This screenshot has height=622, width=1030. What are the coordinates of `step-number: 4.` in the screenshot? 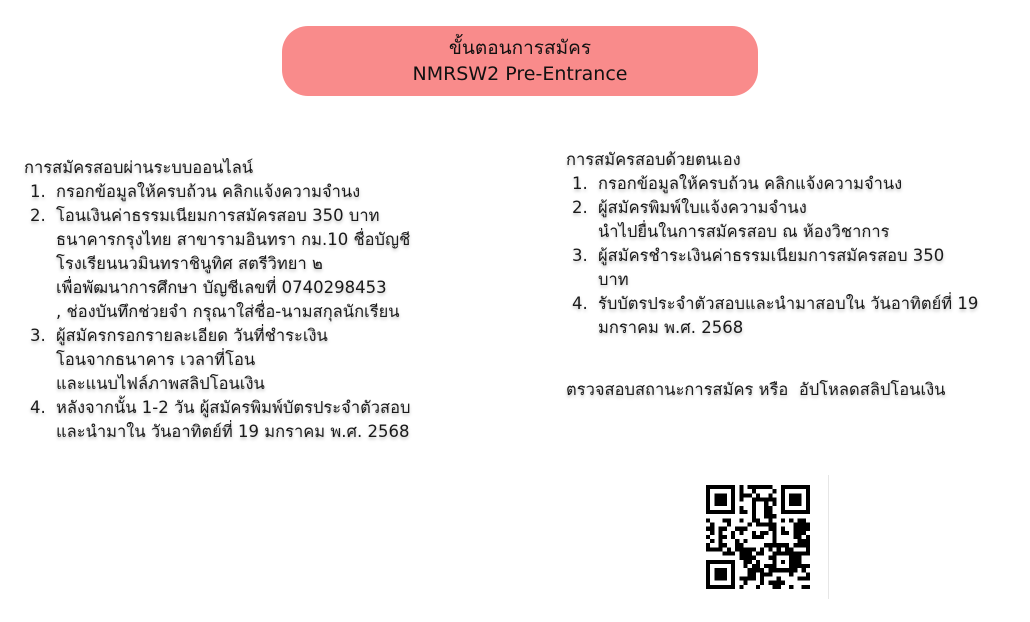 It's located at (38, 407).